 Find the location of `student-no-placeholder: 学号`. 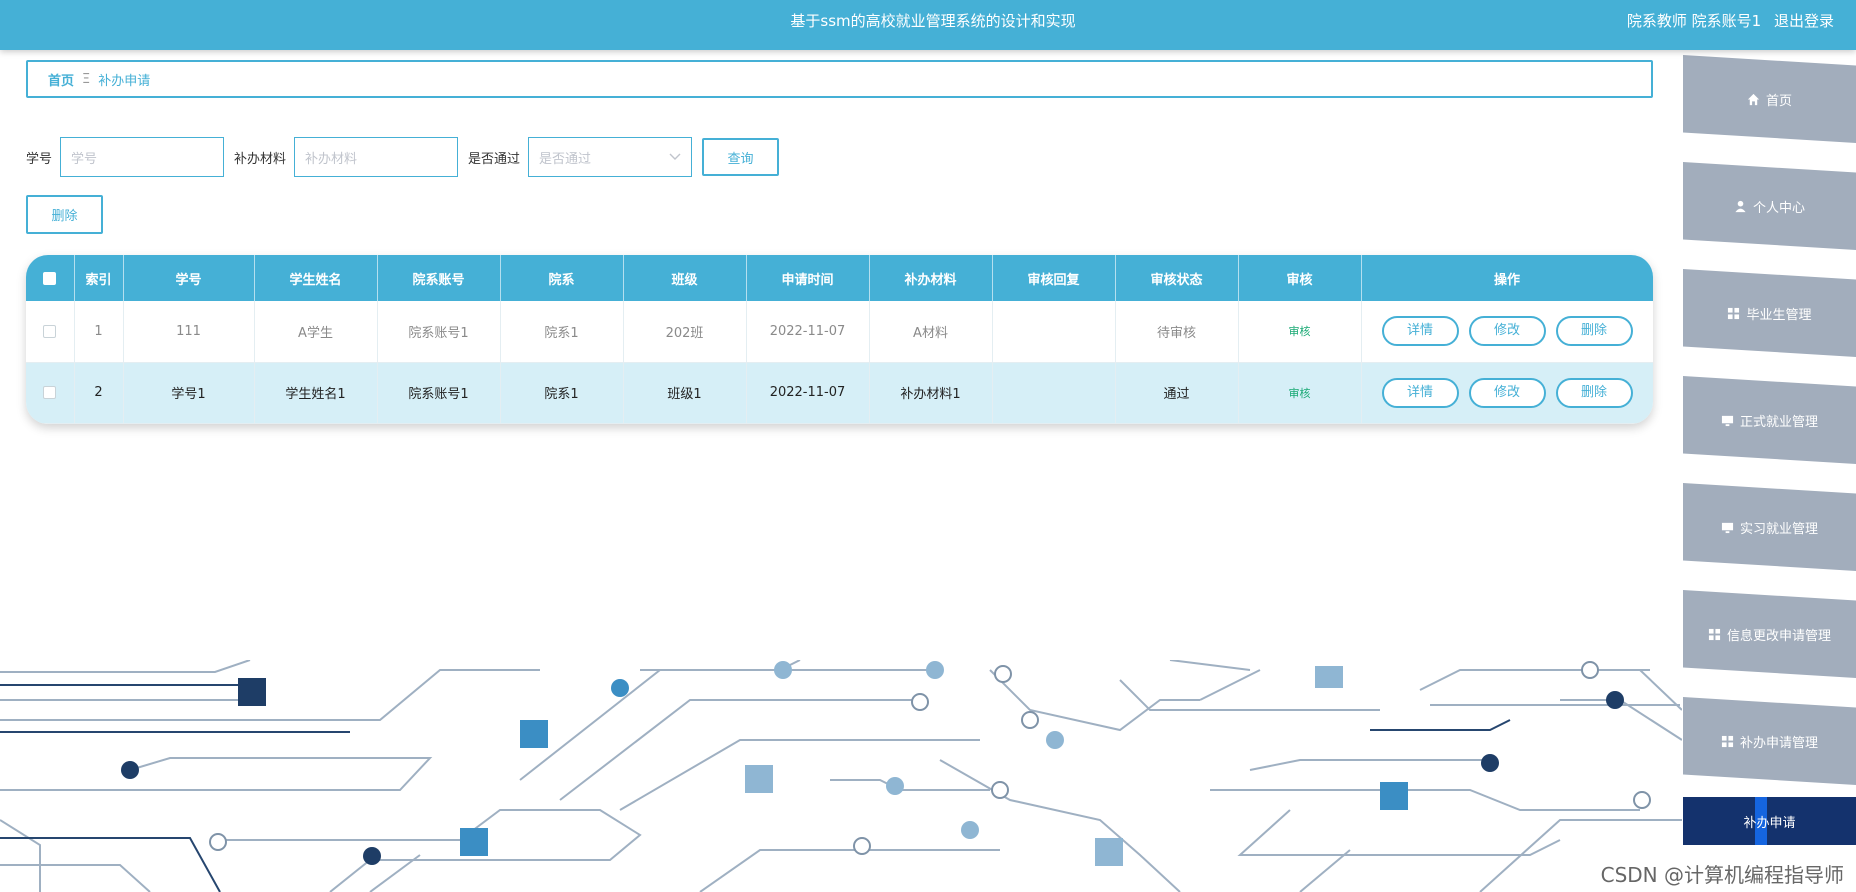

student-no-placeholder: 学号 is located at coordinates (84, 159).